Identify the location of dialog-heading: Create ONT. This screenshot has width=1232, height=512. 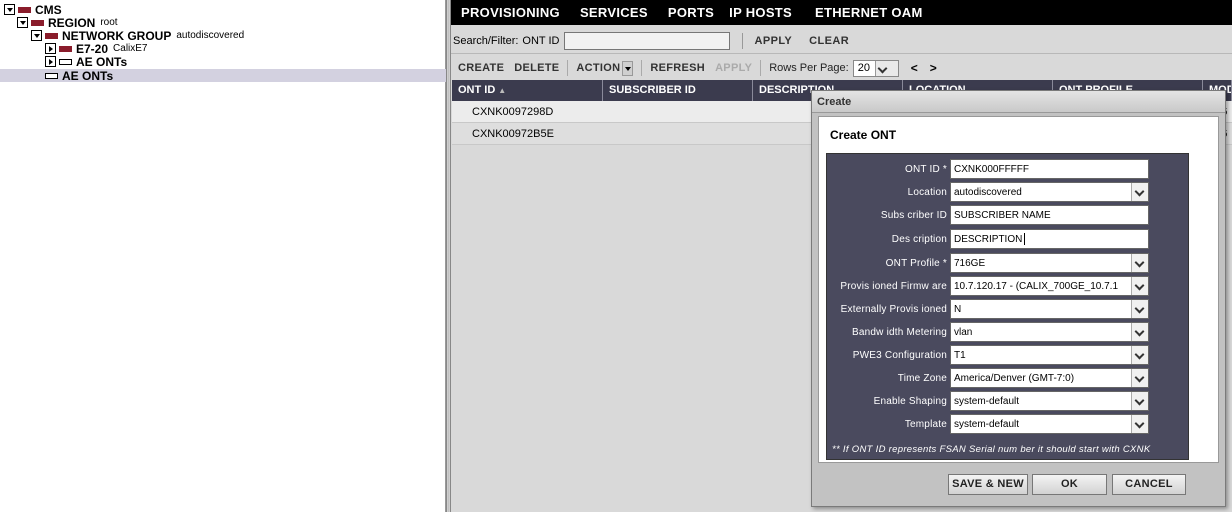
(863, 135).